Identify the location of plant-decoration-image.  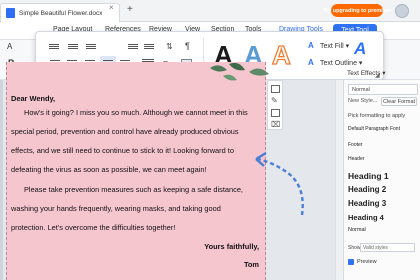
(239, 71).